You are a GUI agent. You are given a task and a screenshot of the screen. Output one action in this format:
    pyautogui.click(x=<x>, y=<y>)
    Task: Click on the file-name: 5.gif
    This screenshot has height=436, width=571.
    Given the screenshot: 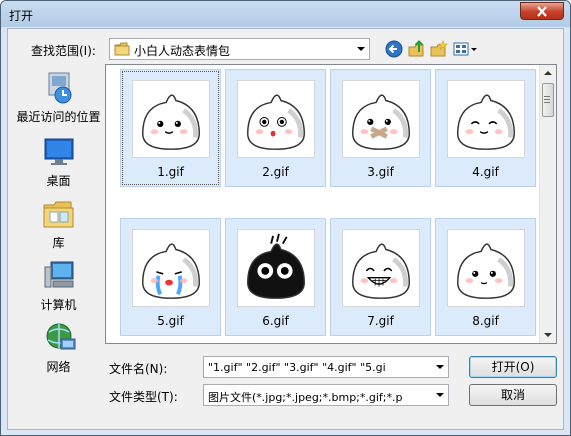 What is the action you would take?
    pyautogui.click(x=170, y=321)
    